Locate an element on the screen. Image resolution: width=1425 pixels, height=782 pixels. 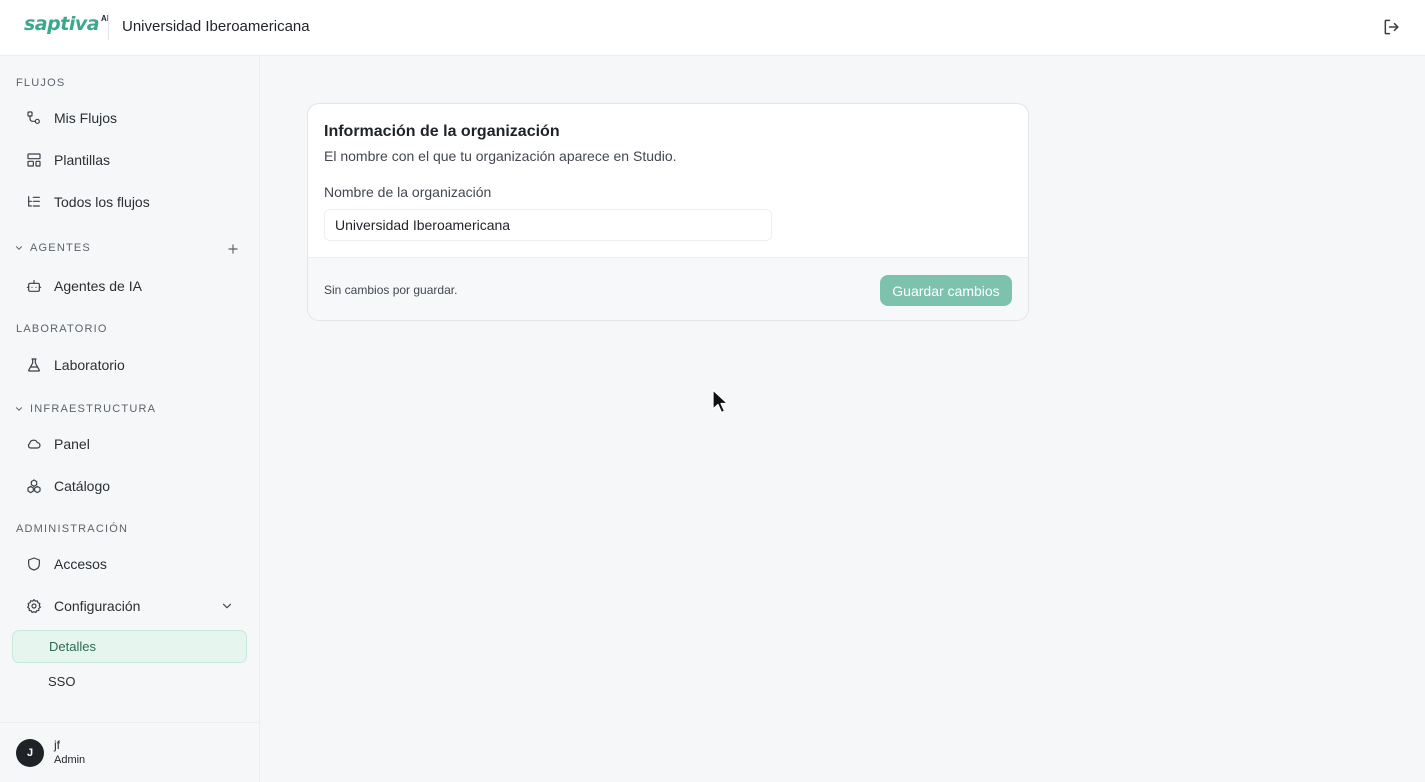
section-label-infraestructura: INFRAESTRUCTURA is located at coordinates (86, 409).